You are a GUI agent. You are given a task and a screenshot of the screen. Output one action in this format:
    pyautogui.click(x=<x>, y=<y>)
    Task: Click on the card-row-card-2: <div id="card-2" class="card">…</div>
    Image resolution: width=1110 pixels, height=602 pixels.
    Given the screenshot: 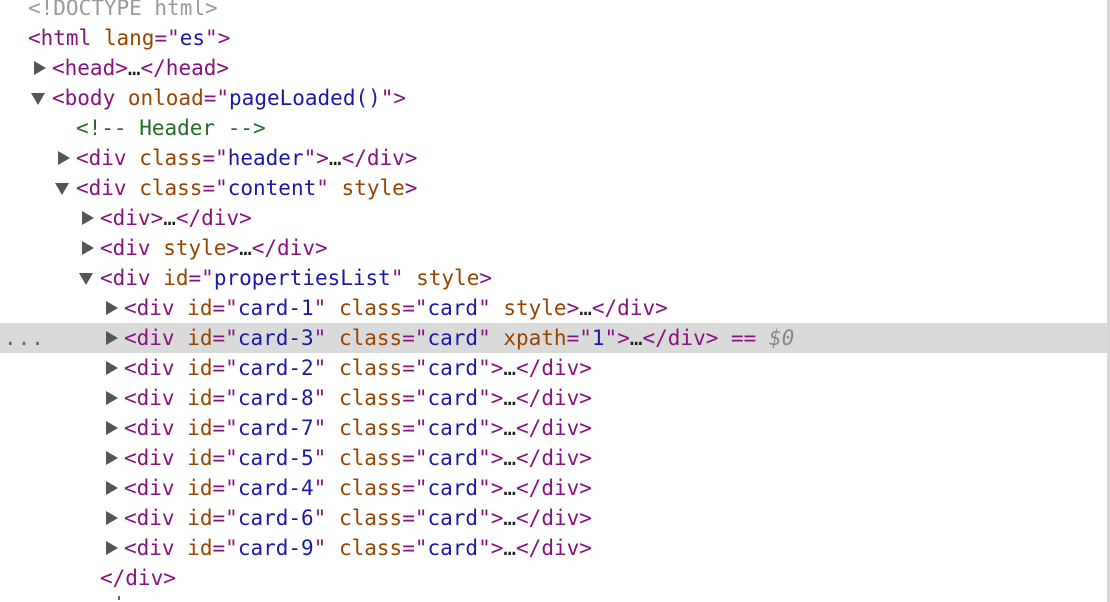 What is the action you would take?
    pyautogui.click(x=553, y=368)
    